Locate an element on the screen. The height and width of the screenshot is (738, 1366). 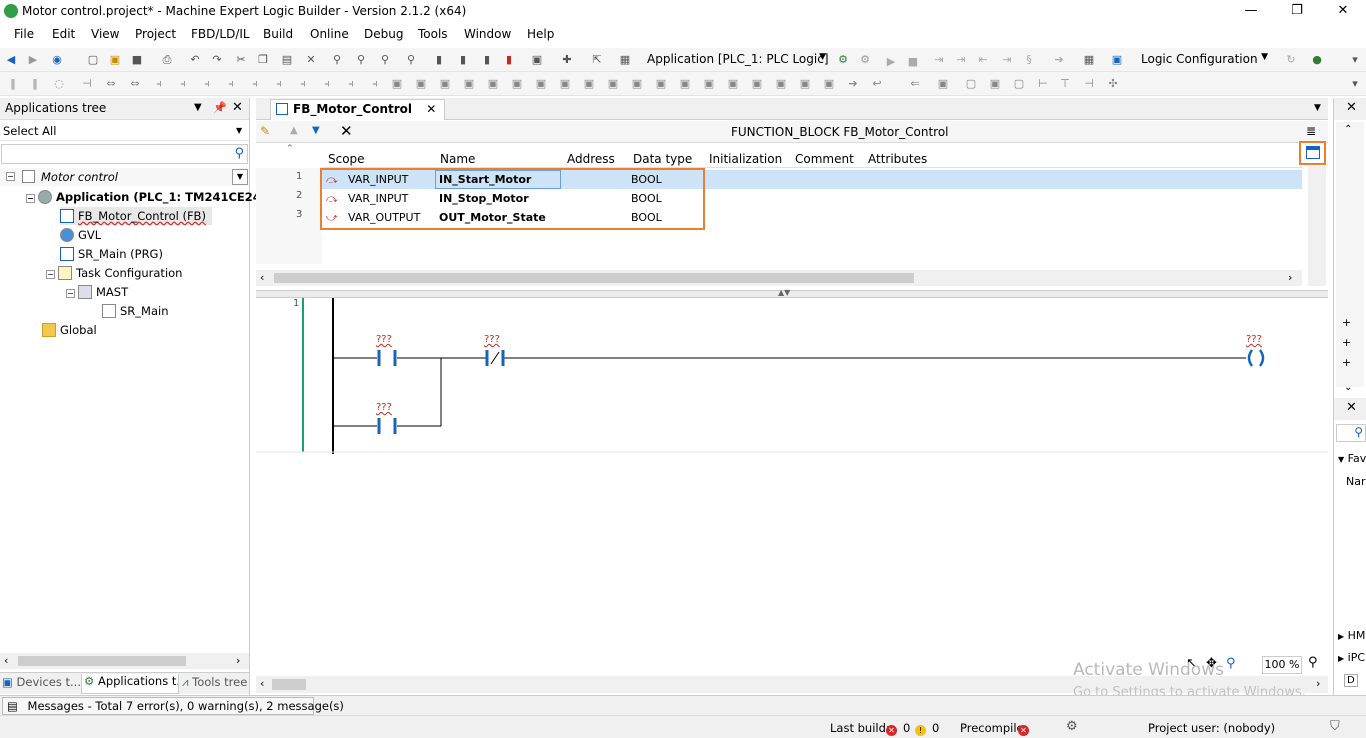
fbd-box4-icon: ▣ is located at coordinates (995, 84).